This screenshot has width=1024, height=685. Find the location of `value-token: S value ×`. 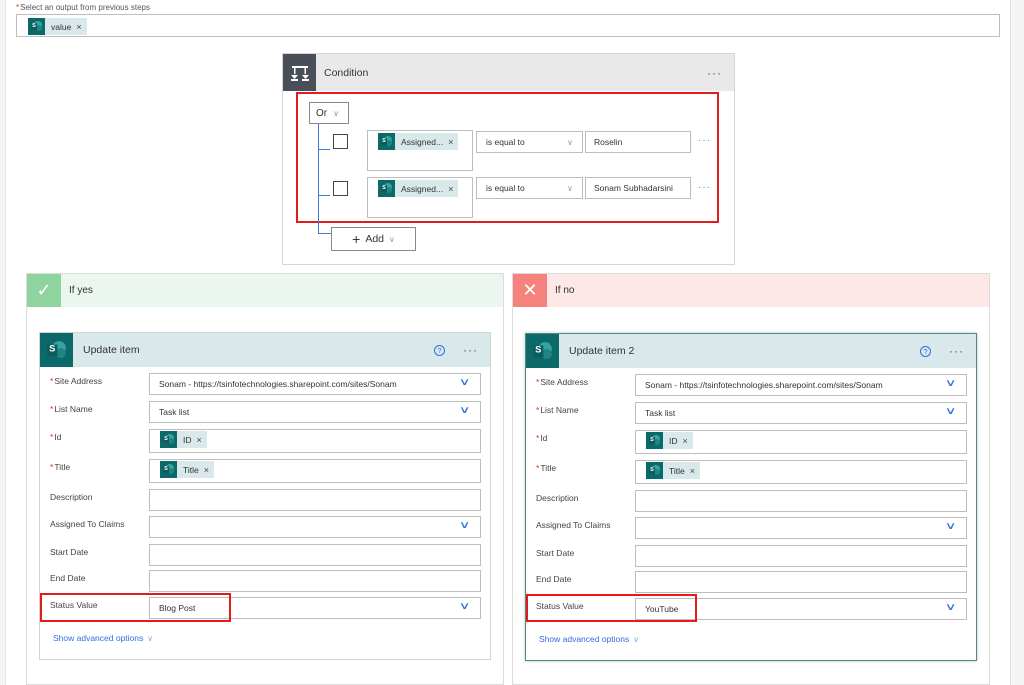

value-token: S value × is located at coordinates (57, 26).